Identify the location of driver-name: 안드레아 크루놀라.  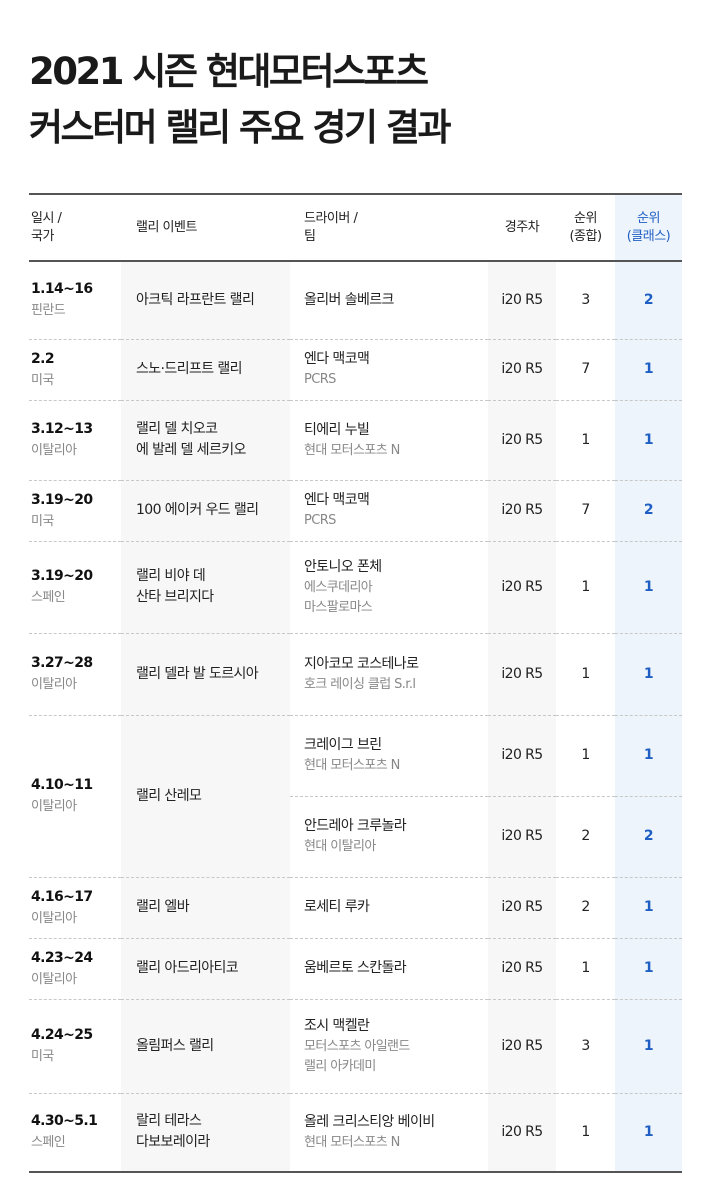
(355, 826).